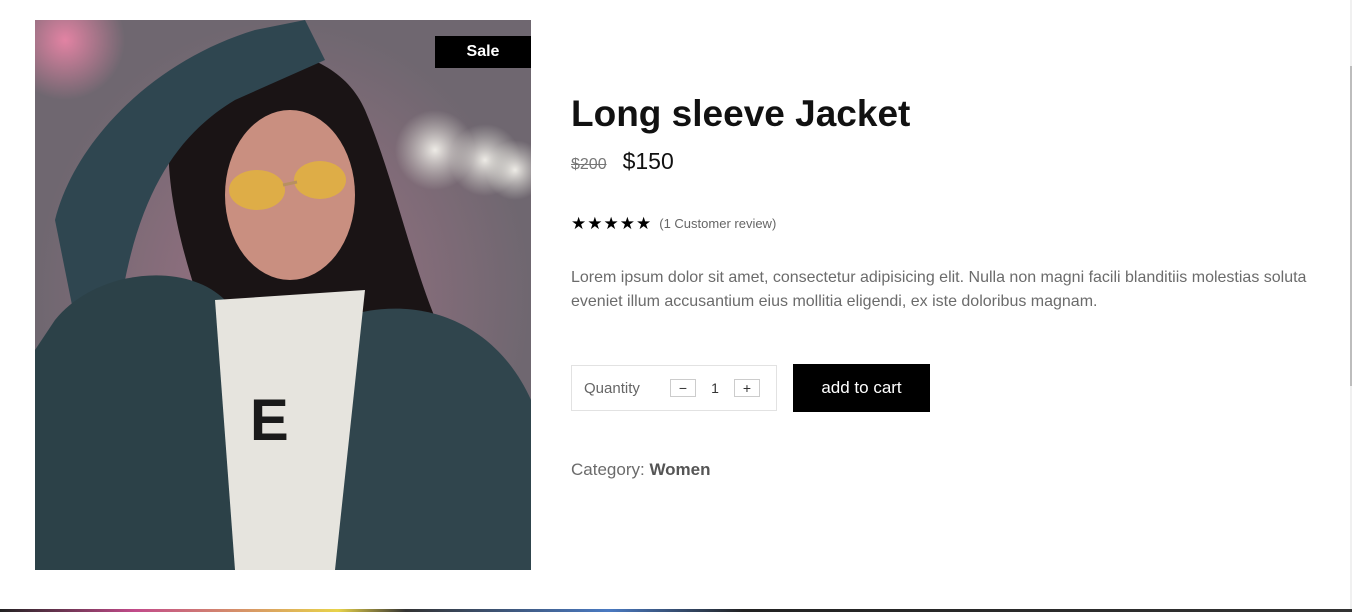  I want to click on quantity-stepper: Quantity − 1 +, so click(674, 388).